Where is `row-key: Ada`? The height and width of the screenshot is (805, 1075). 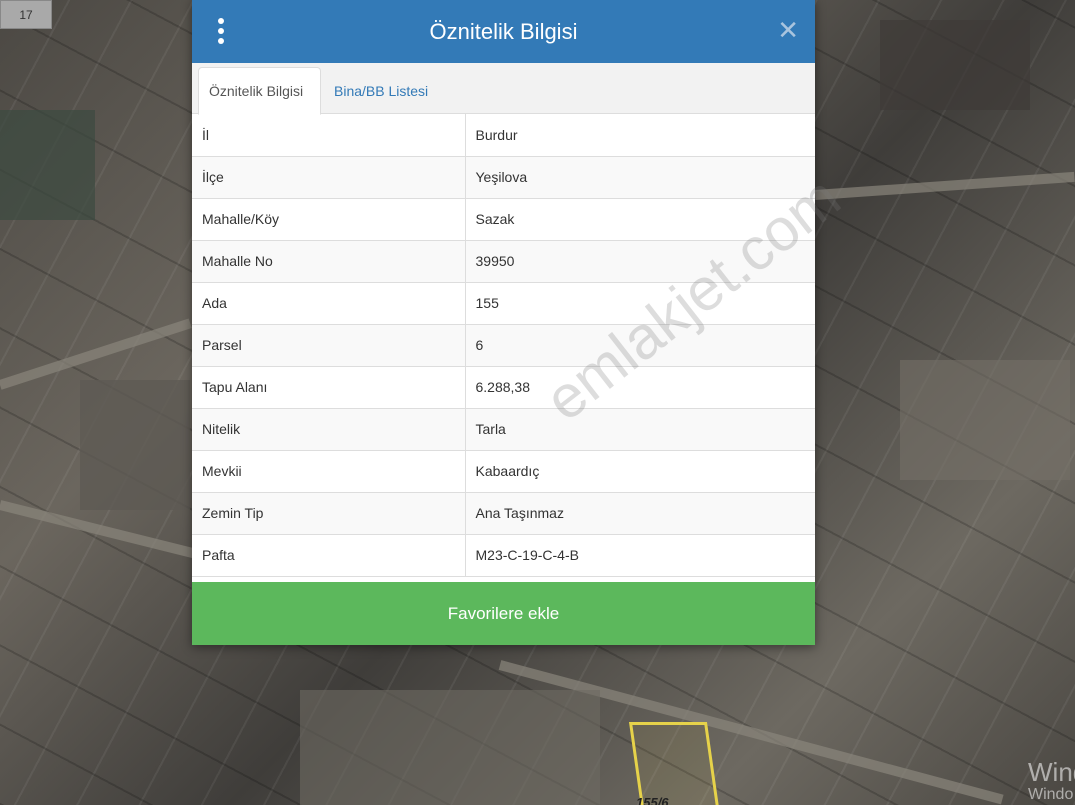 row-key: Ada is located at coordinates (329, 303).